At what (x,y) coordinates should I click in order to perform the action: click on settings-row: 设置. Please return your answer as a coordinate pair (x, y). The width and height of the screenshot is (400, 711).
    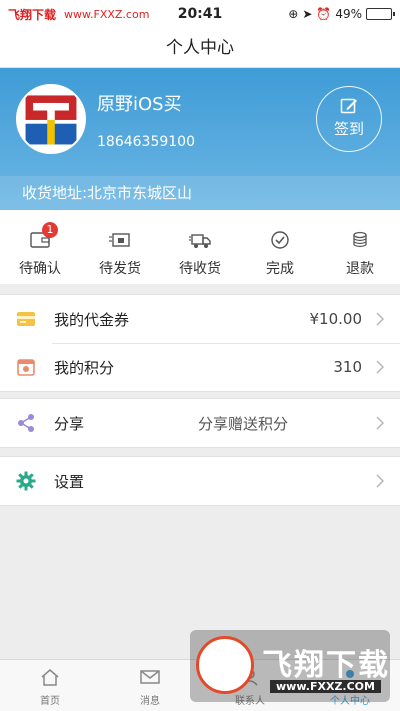
    Looking at the image, I should click on (200, 481).